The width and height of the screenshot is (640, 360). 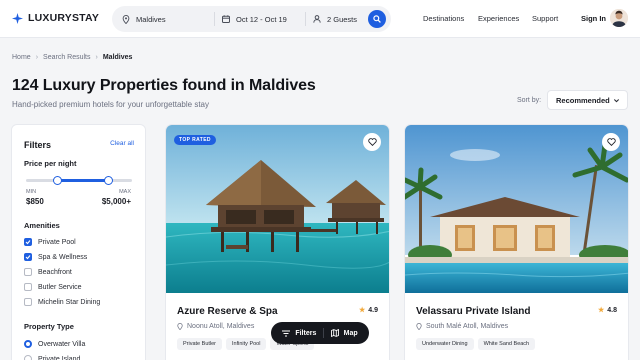 What do you see at coordinates (17, 18) in the screenshot?
I see `sparkle-logo-icon` at bounding box center [17, 18].